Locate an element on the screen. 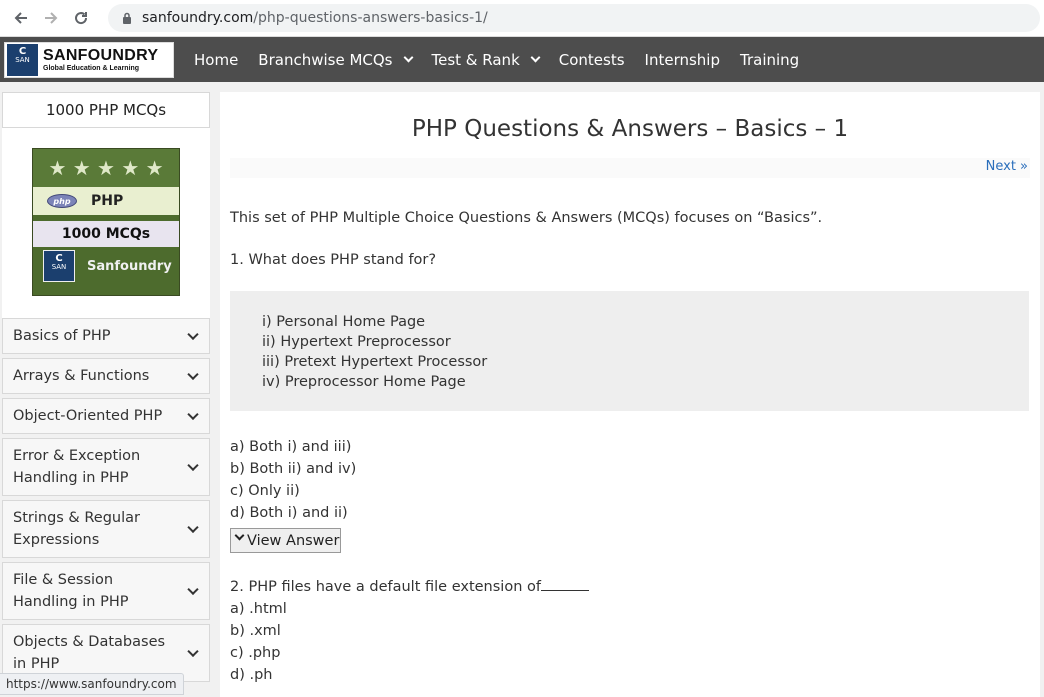 Image resolution: width=1044 pixels, height=697 pixels. cover-brand-row: C SAN Sanfoundry is located at coordinates (106, 266).